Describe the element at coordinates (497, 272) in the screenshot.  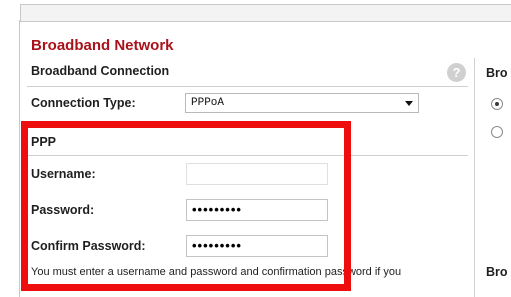
I see `right-panel-heading-2: Bro` at that location.